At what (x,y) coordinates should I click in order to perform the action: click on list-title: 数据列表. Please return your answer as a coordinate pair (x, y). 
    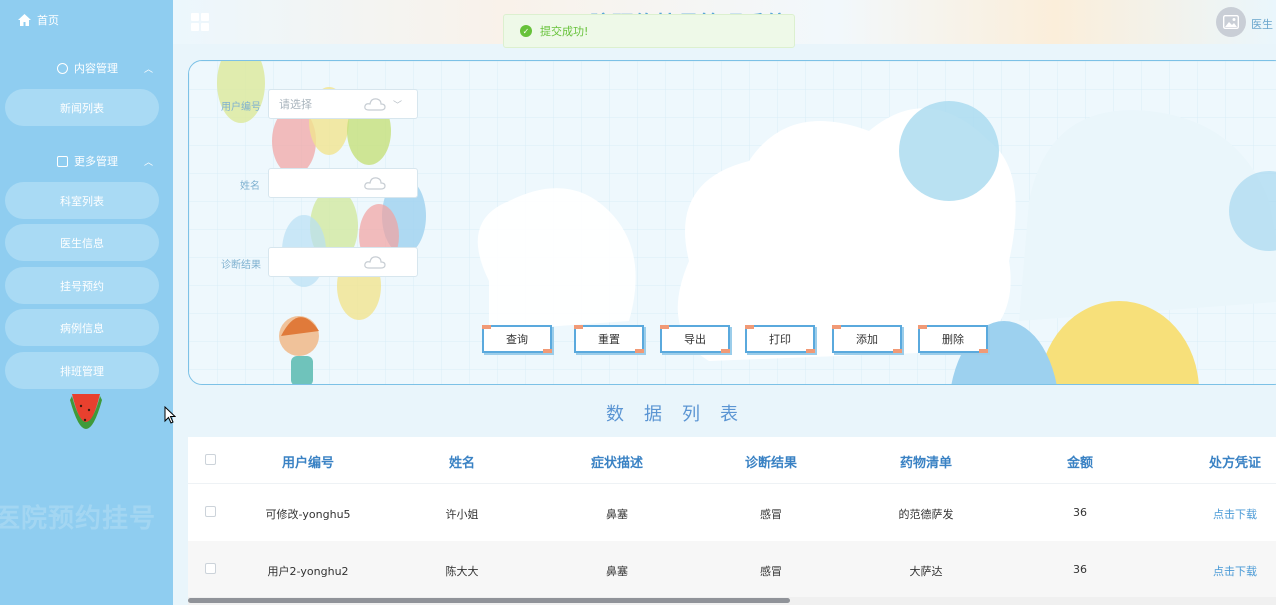
    Looking at the image, I should click on (682, 414).